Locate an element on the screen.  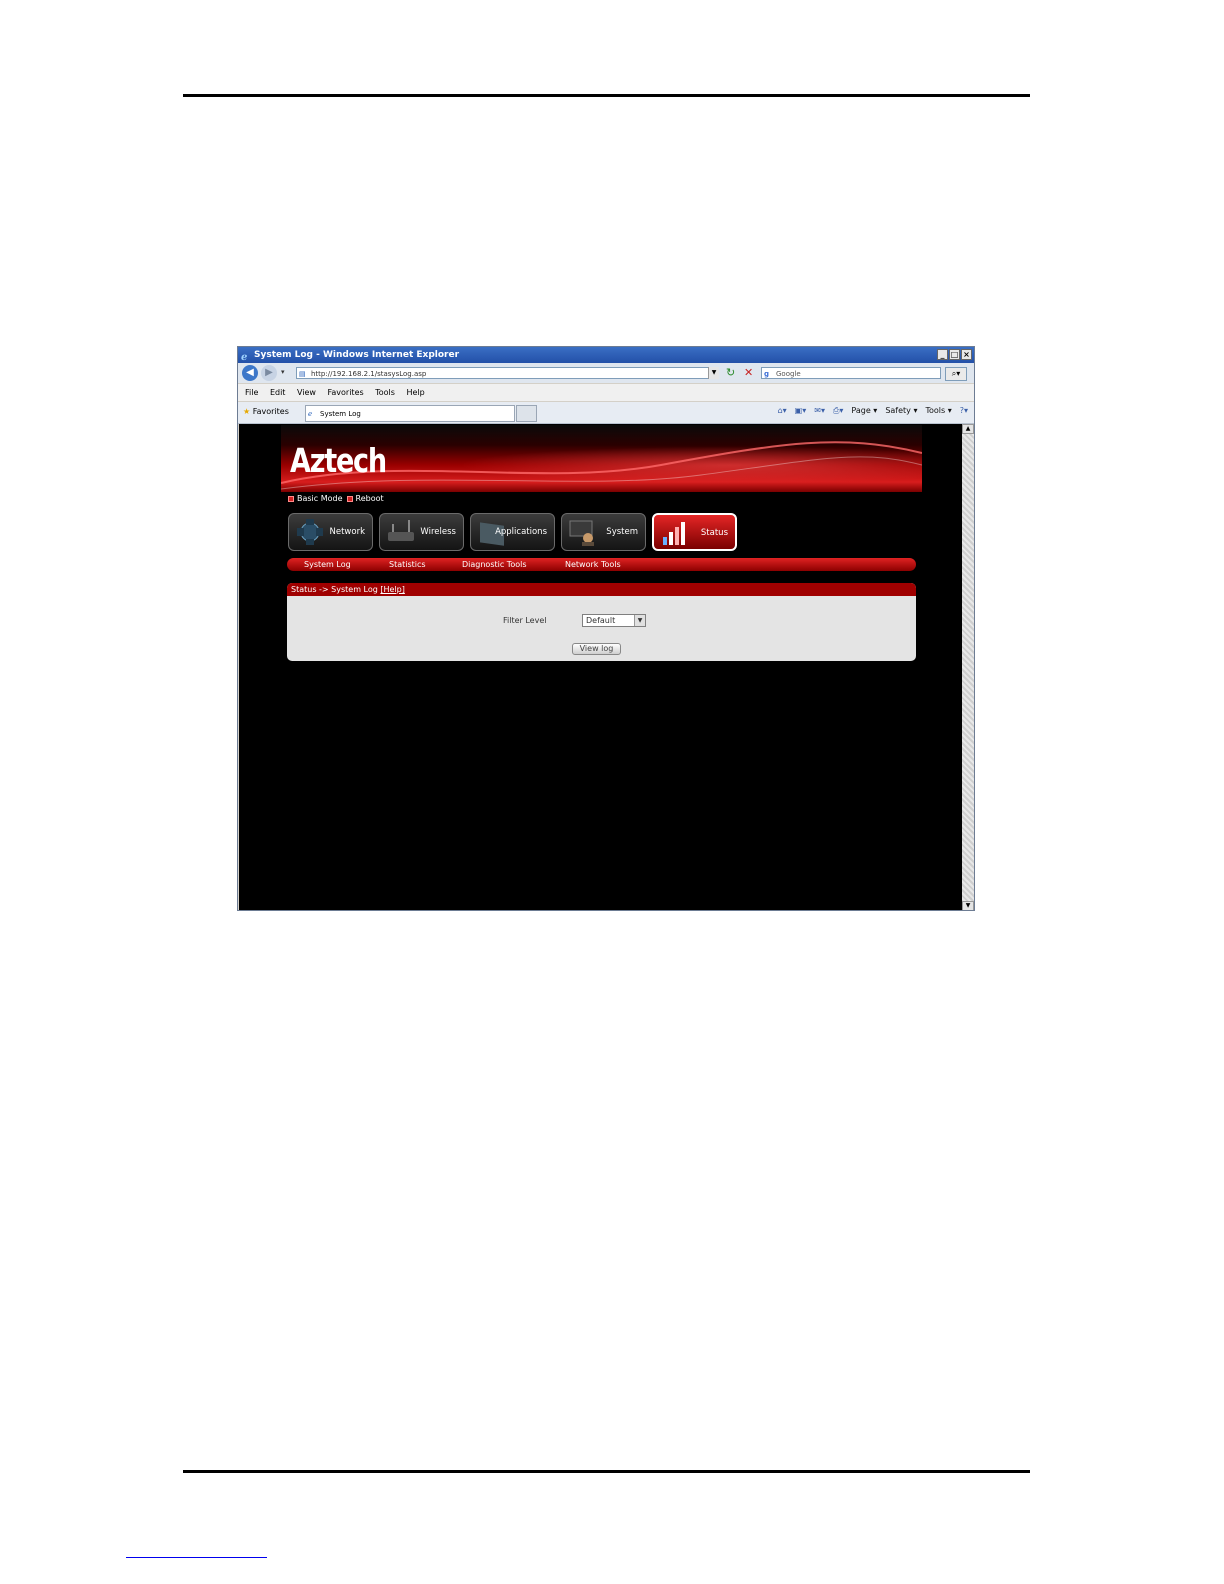
quick-links: Basic Mode Reboot is located at coordinates (336, 498).